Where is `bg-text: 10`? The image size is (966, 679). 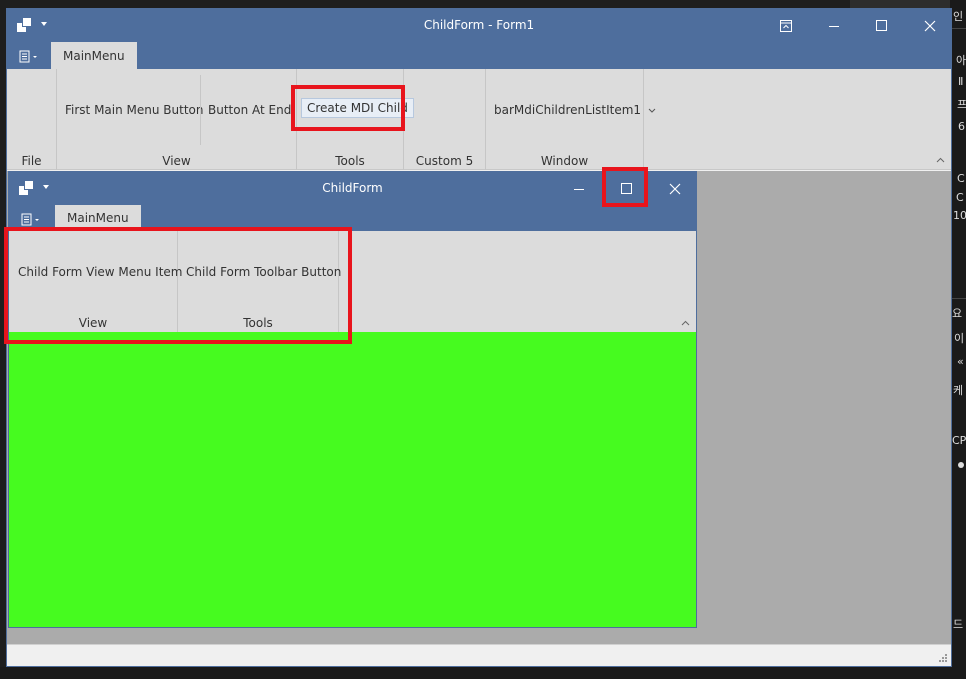
bg-text: 10 is located at coordinates (959, 215).